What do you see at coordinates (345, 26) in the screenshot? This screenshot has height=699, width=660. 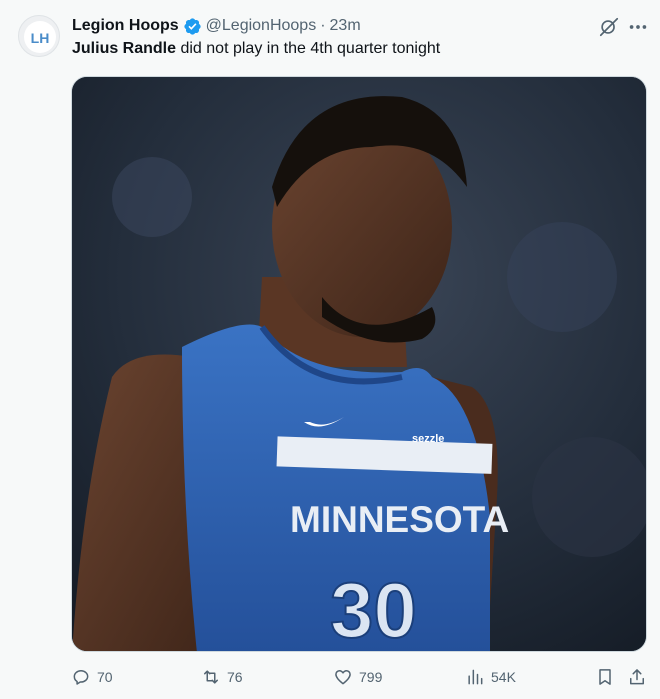 I see `timestamp: 23m` at bounding box center [345, 26].